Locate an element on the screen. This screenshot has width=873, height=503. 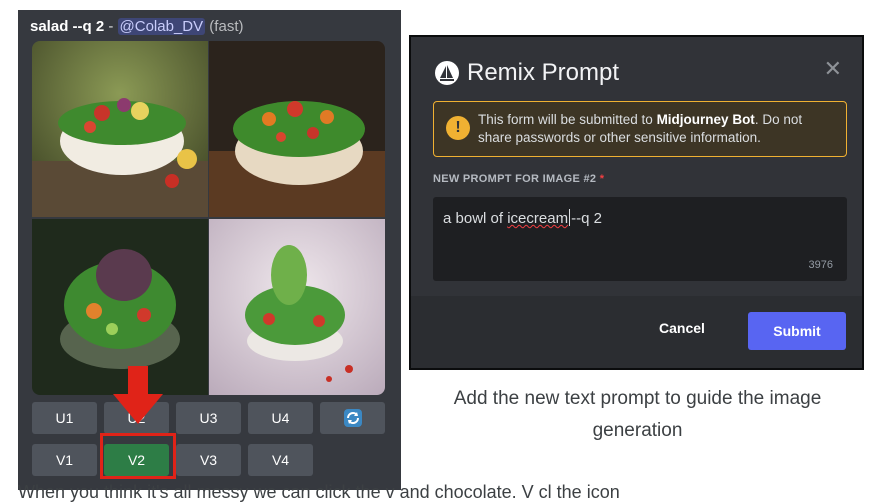
v2-highlight-box is located at coordinates (138, 456).